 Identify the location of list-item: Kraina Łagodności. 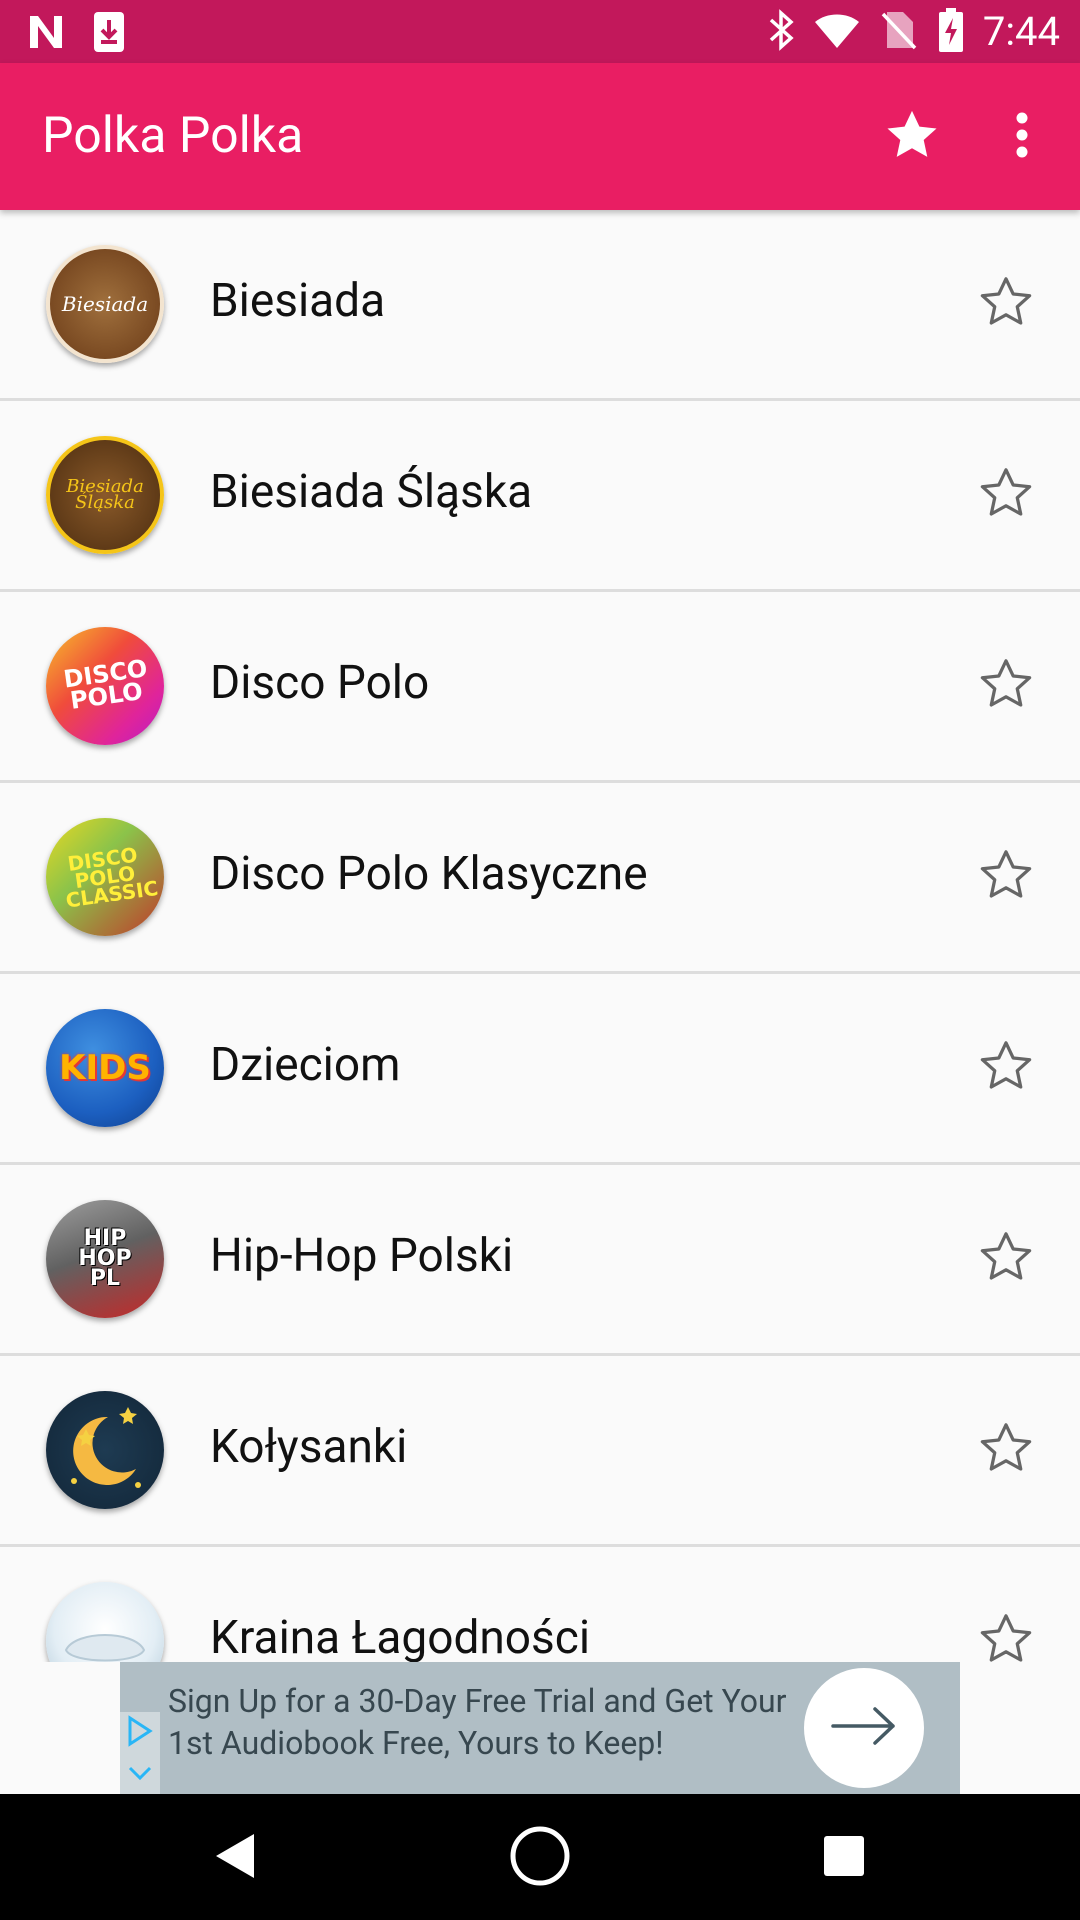
(540, 1604).